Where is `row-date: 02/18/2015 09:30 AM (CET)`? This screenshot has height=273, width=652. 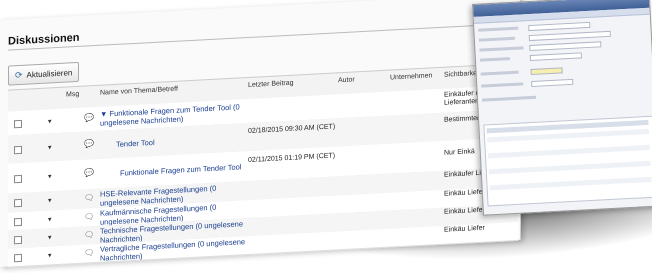
row-date: 02/18/2015 09:30 AM (CET) is located at coordinates (292, 129).